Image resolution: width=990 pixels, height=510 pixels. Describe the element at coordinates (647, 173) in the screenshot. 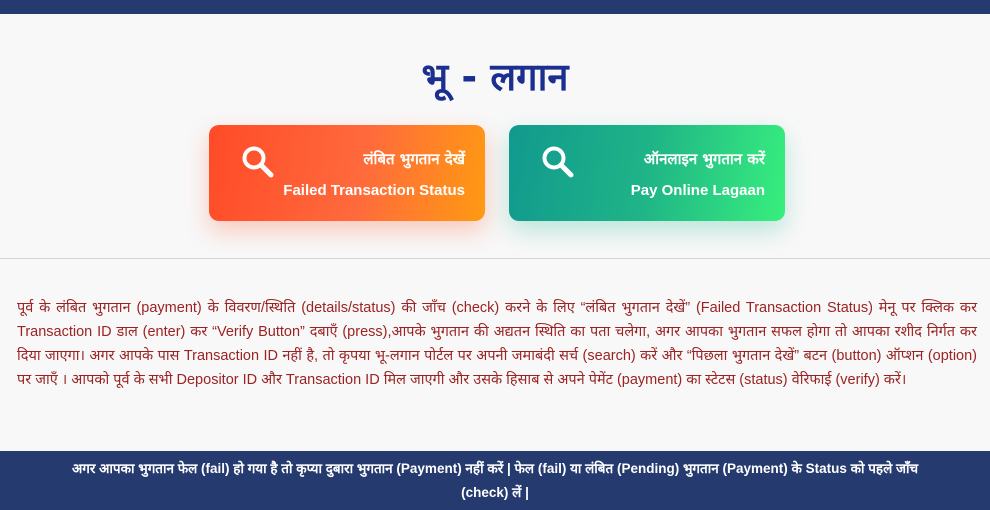

I see `pay-online-lagaan-button: ऑनलाइन भुगतान करें Pay Online Lagaan` at that location.